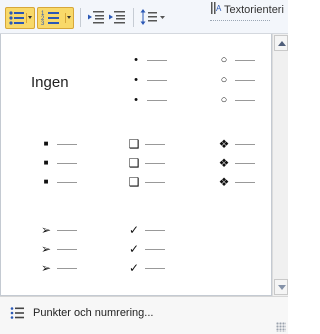 This screenshot has width=320, height=334. I want to click on text-direction-label: Textorienteri, so click(254, 10).